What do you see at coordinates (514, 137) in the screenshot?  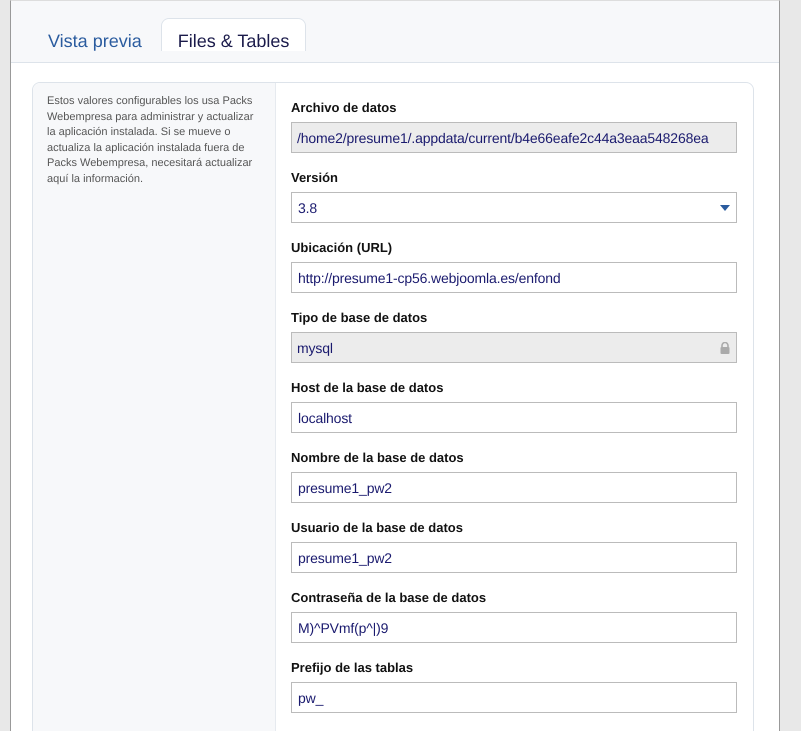 I see `readonly-field: /home2/presume1/.appdata/current/b4e66eafe2c44a3eaa548268ea` at bounding box center [514, 137].